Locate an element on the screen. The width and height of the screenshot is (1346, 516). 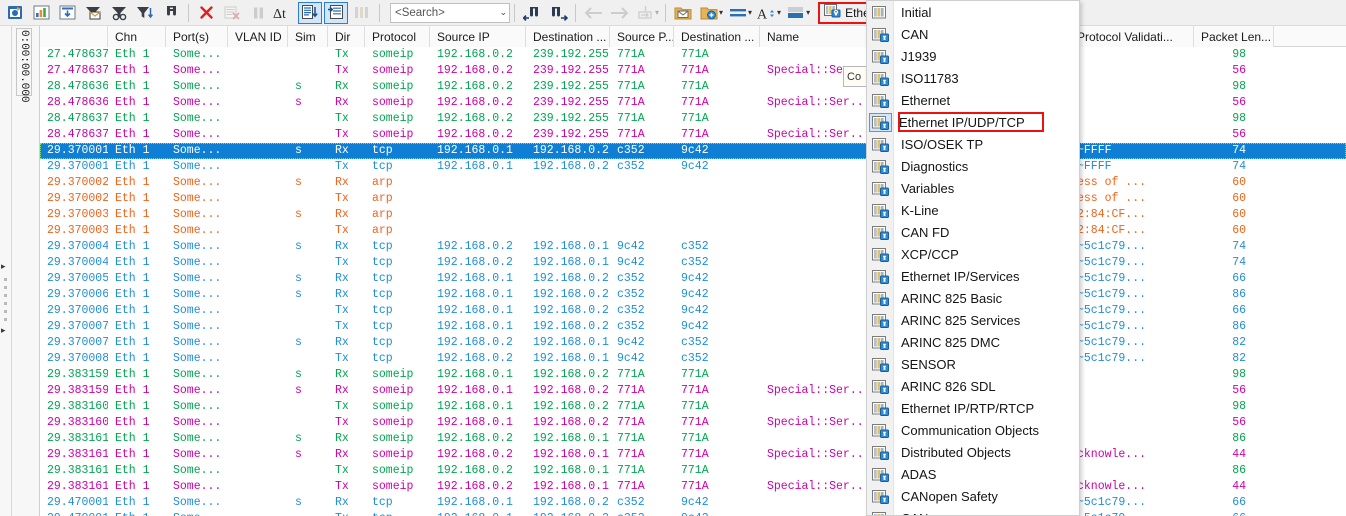
menu-item-can-fd: CAN FD is located at coordinates (973, 232).